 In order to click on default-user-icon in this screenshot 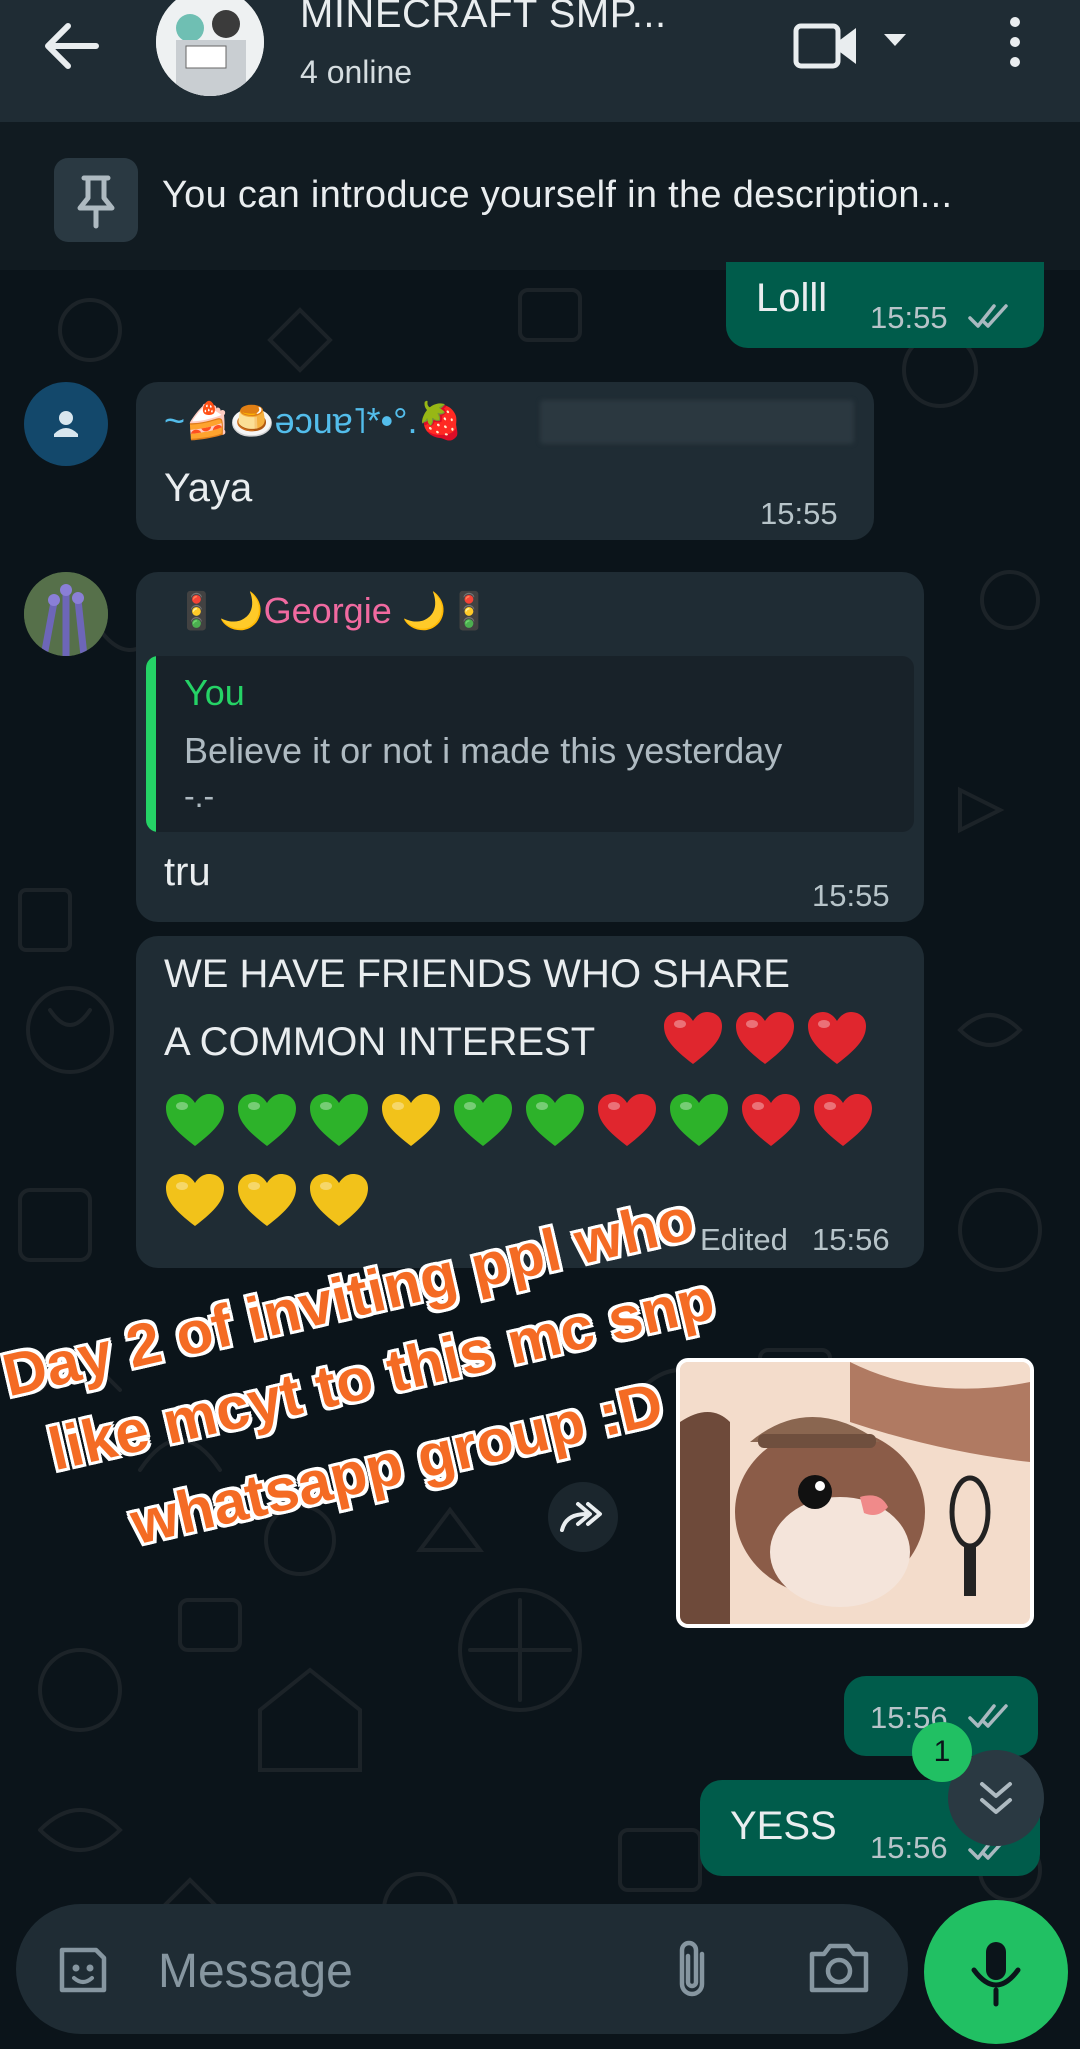, I will do `click(66, 424)`.